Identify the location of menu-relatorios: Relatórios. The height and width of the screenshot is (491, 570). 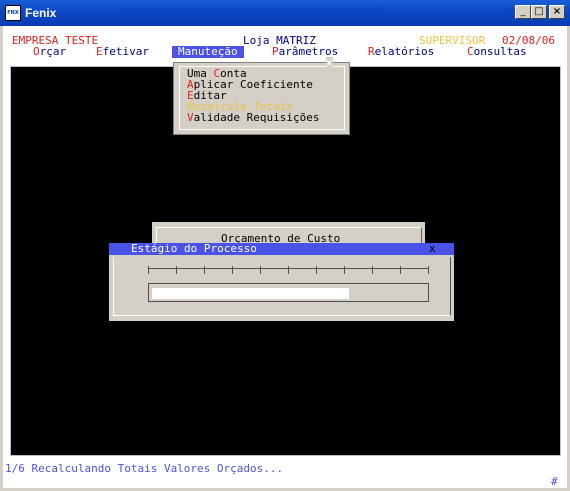
(401, 52).